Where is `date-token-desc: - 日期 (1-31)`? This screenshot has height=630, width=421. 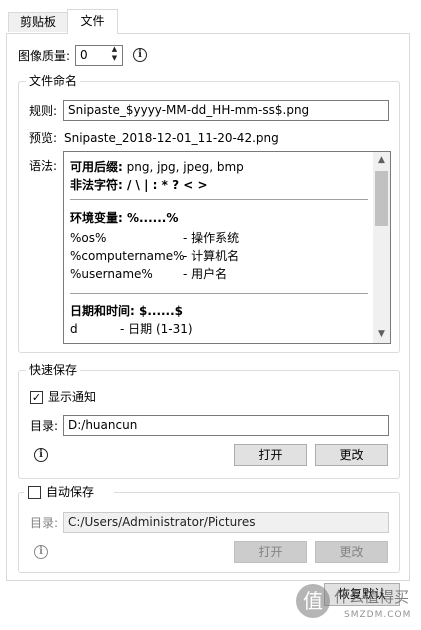
date-token-desc: - 日期 (1-31) is located at coordinates (156, 329).